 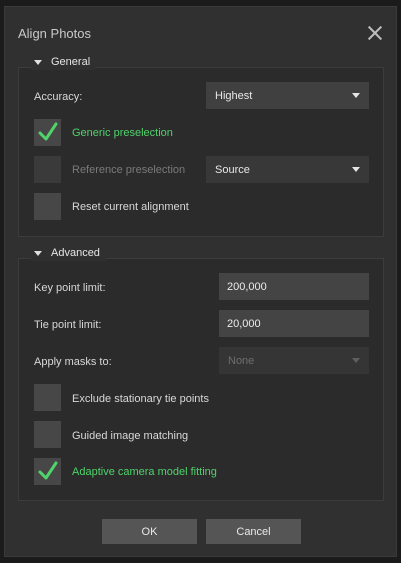 I want to click on key-point-limit-input: 200,000, so click(x=294, y=286).